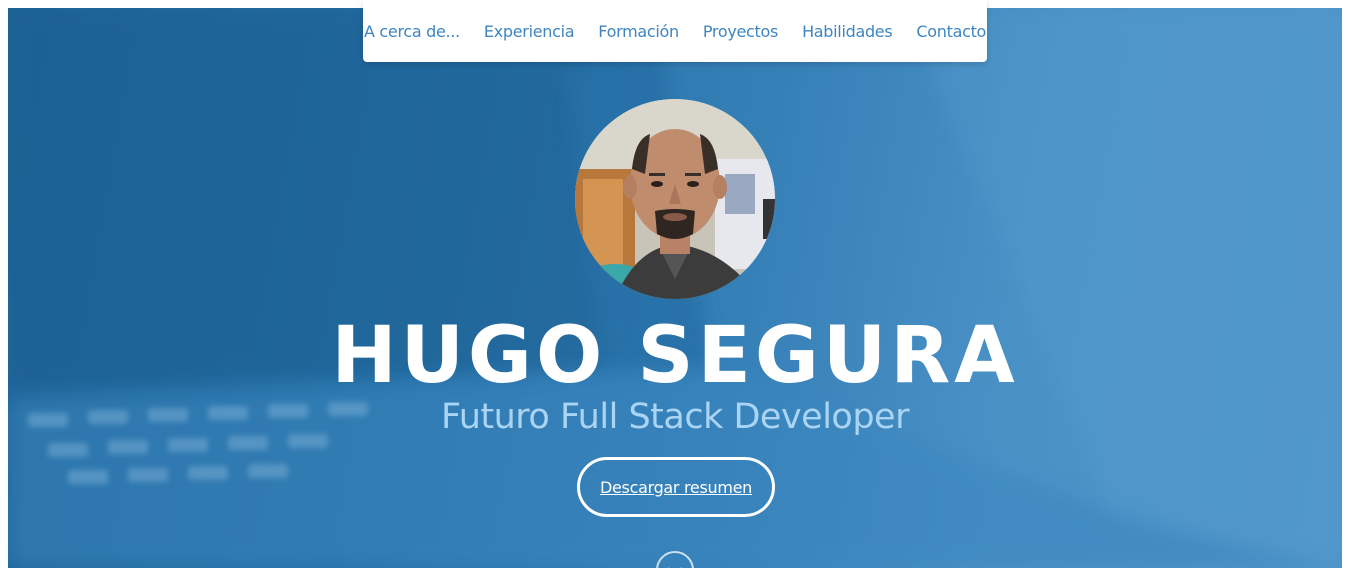 The image size is (1350, 568). I want to click on nav-item-projects: Proyectos, so click(740, 31).